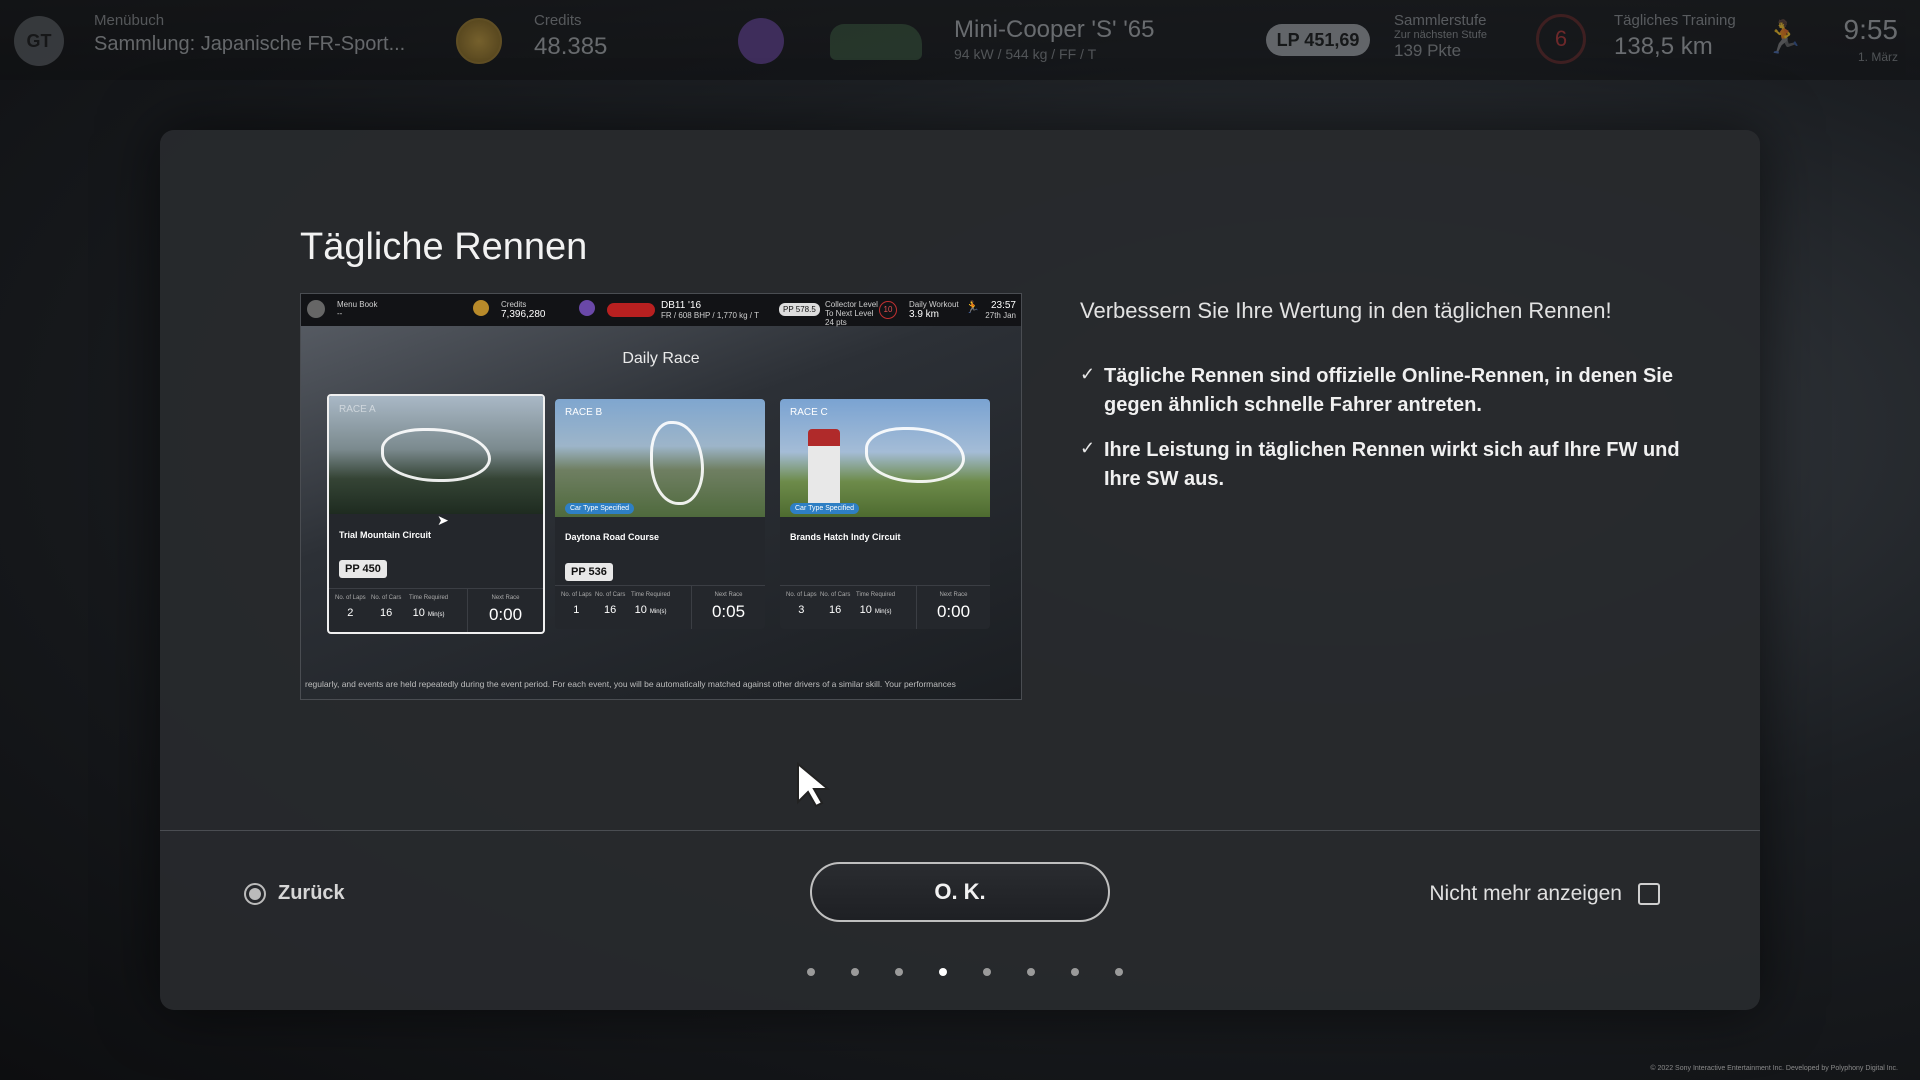  What do you see at coordinates (801, 604) in the screenshot?
I see `race-c-laps: No. of Laps 3` at bounding box center [801, 604].